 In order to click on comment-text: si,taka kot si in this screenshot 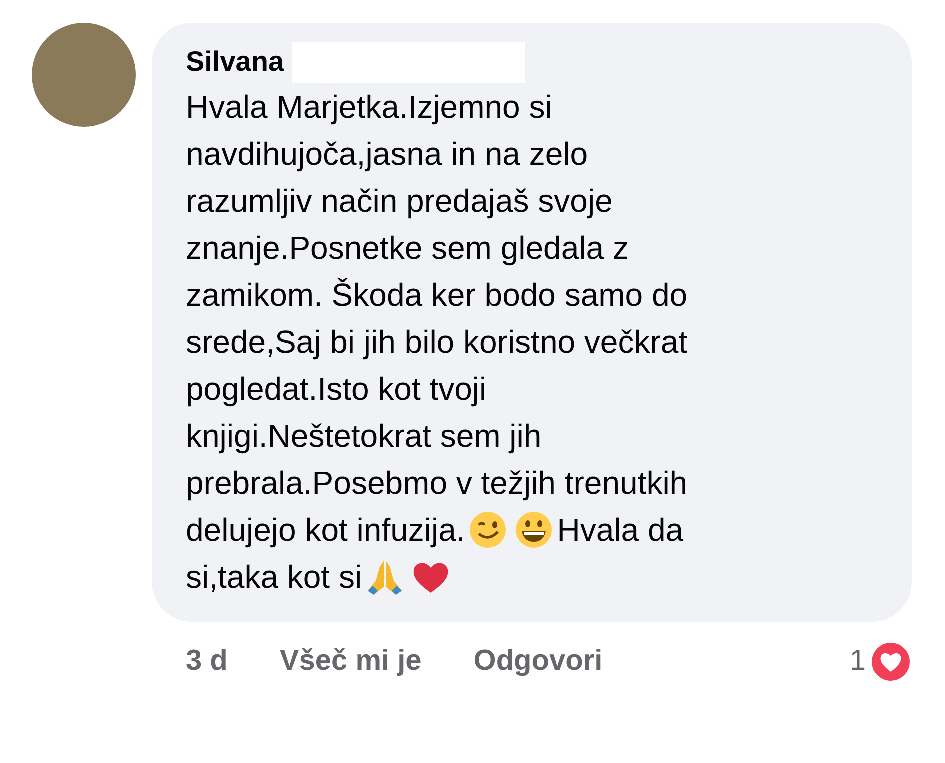, I will do `click(274, 577)`.